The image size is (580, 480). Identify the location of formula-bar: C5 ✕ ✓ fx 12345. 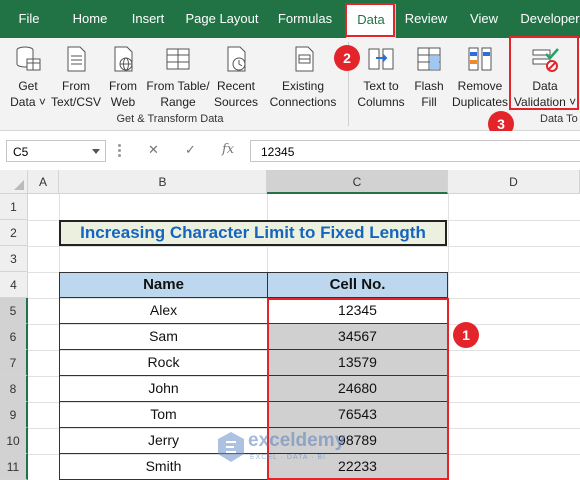
(290, 151).